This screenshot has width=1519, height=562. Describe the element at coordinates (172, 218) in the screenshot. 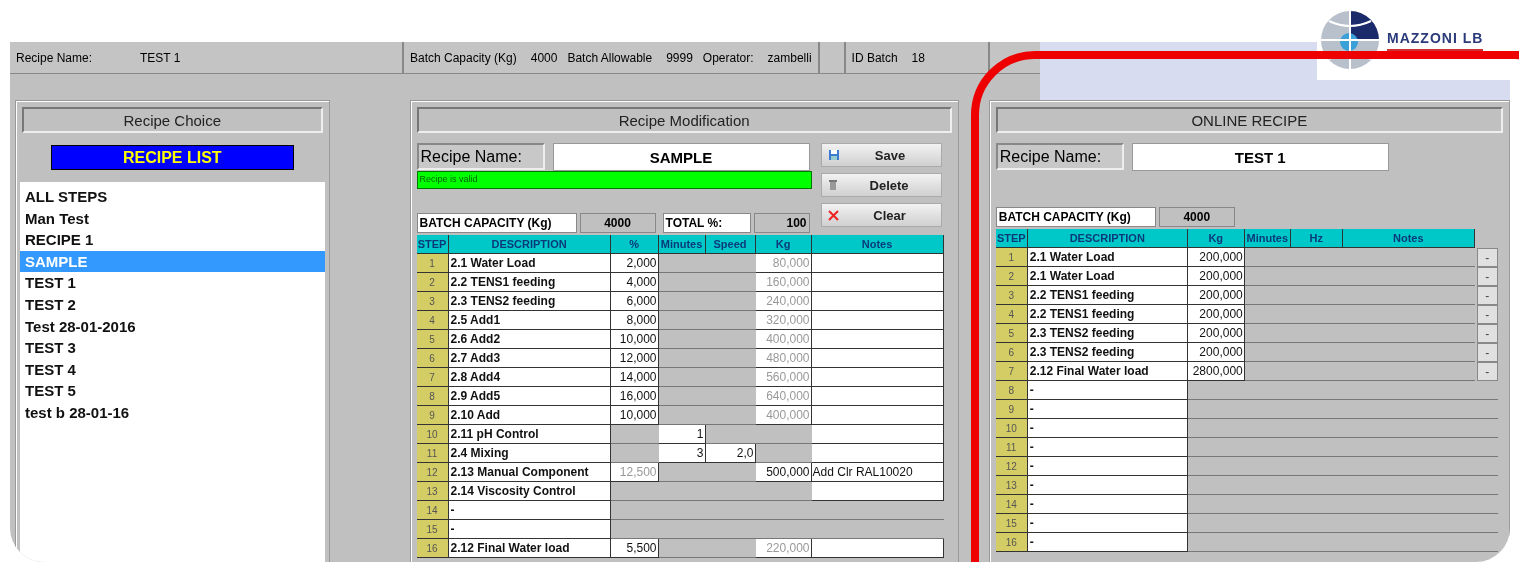

I see `recipe-item: Man Test` at that location.